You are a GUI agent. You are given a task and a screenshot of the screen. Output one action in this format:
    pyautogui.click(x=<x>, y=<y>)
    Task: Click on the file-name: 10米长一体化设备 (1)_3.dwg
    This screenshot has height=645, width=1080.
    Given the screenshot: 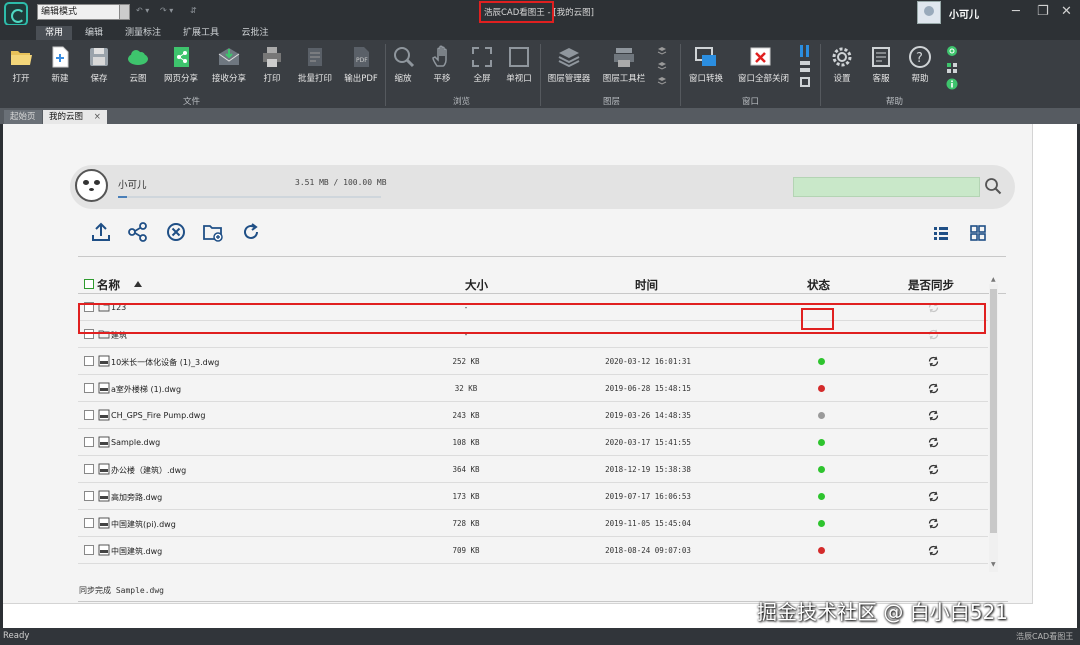 What is the action you would take?
    pyautogui.click(x=165, y=362)
    